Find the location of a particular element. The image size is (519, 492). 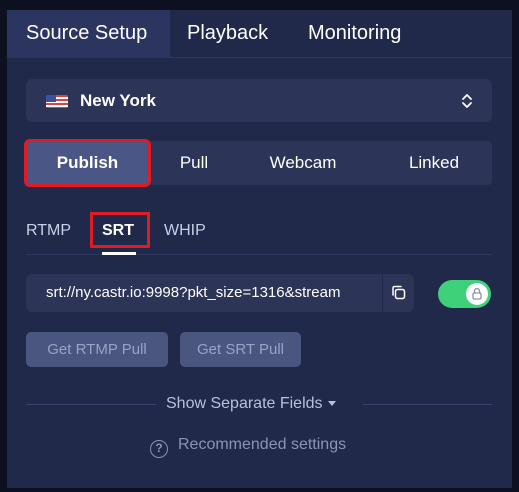

recommended-settings-link: ? Recommended settings is located at coordinates (248, 447).